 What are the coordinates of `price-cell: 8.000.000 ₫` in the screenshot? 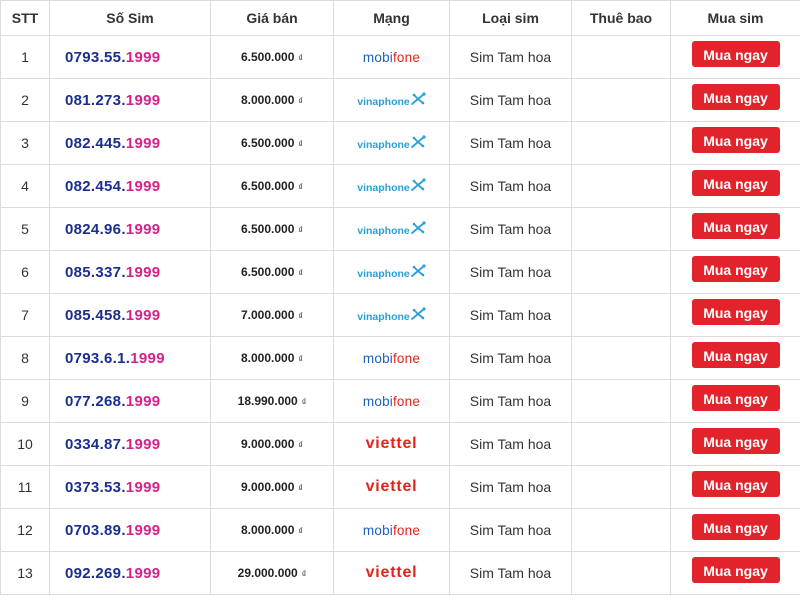 It's located at (272, 530).